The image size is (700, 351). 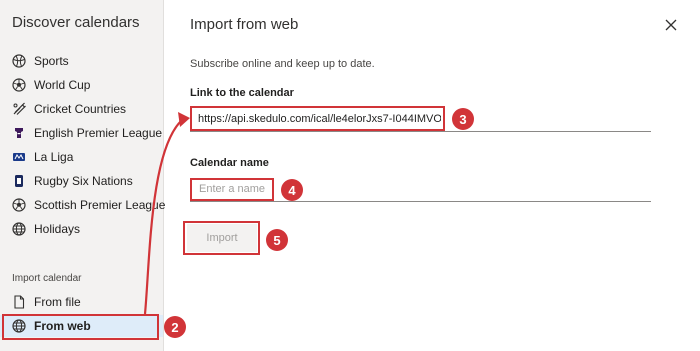 I want to click on sidebar-item-label: Sports, so click(x=51, y=61).